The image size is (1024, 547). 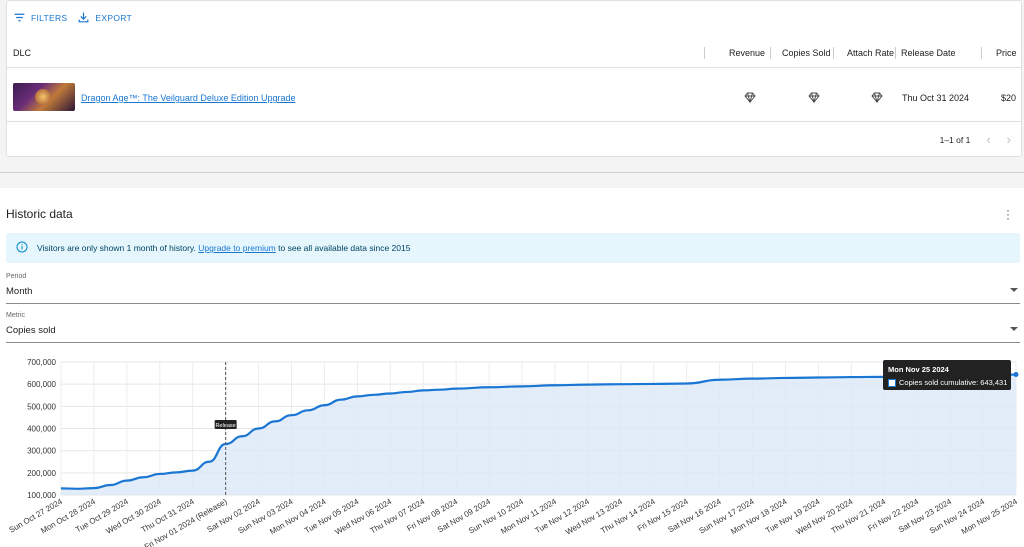 What do you see at coordinates (363, 517) in the screenshot?
I see `x-tick-label: Wed Nov 06 2024` at bounding box center [363, 517].